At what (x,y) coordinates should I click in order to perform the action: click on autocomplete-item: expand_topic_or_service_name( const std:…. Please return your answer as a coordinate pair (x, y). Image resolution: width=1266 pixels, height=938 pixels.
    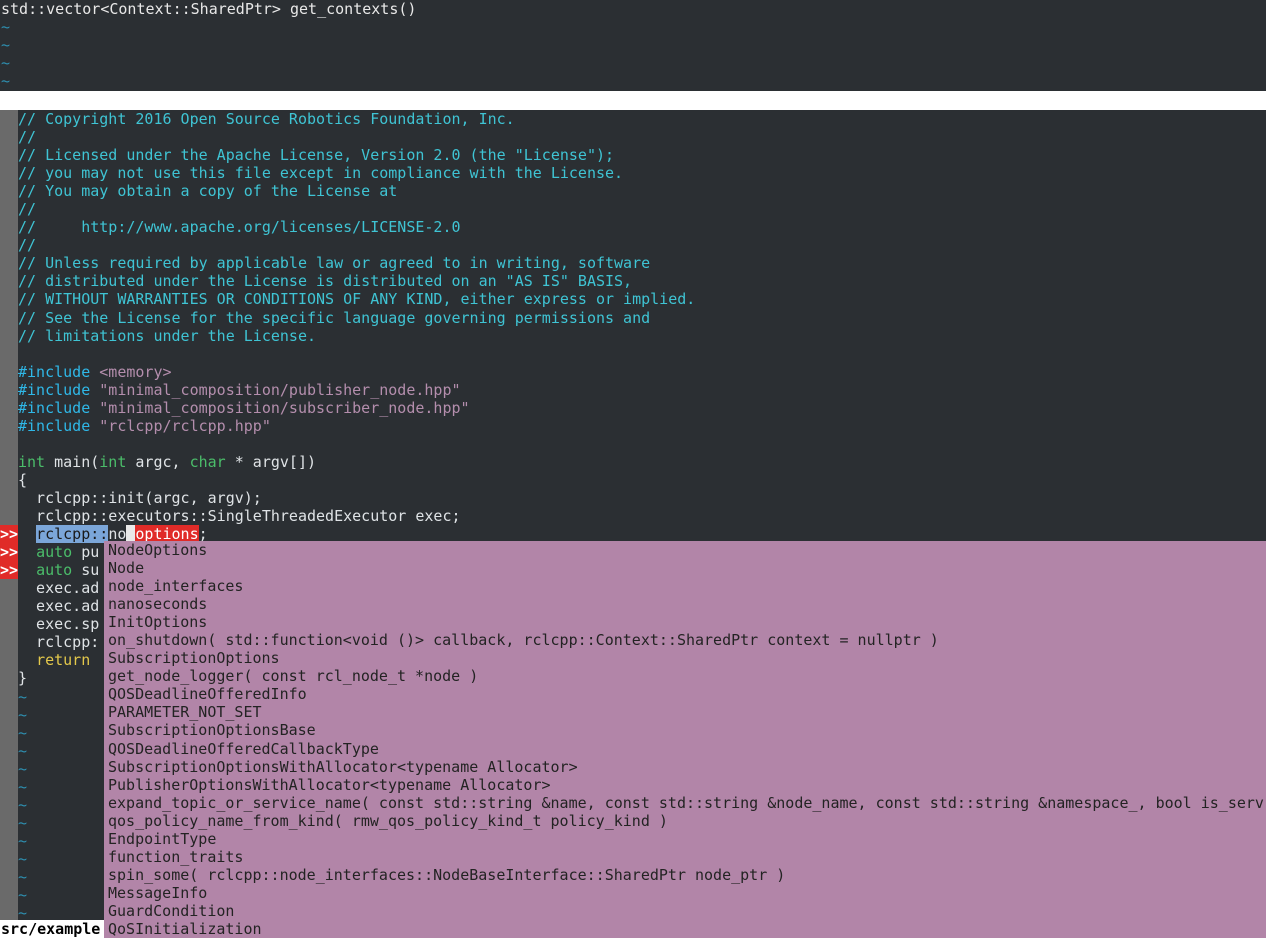
    Looking at the image, I should click on (685, 803).